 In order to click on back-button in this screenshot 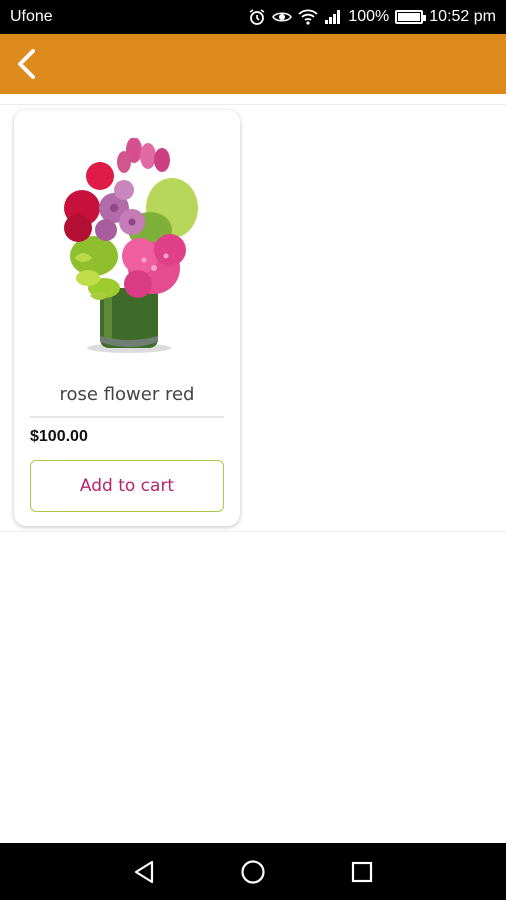, I will do `click(26, 64)`.